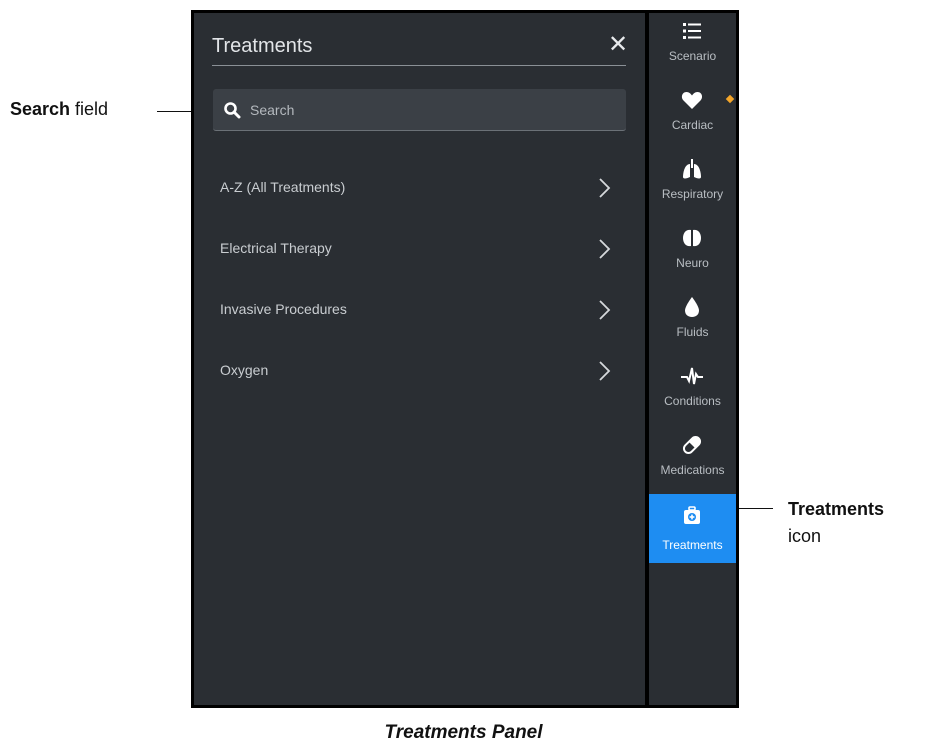 This screenshot has height=745, width=927. Describe the element at coordinates (692, 376) in the screenshot. I see `pulse-icon` at that location.